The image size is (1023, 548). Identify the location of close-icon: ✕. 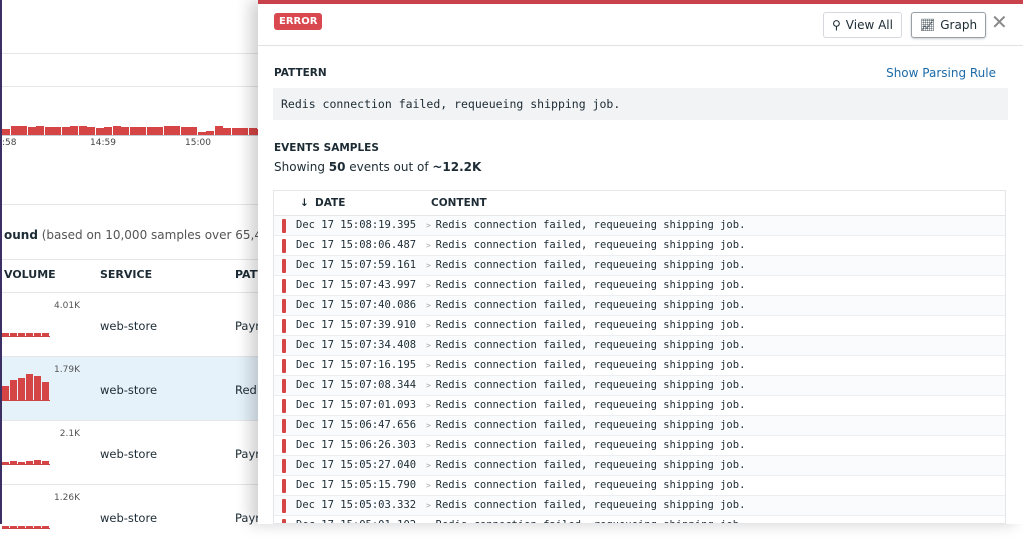
(999, 22).